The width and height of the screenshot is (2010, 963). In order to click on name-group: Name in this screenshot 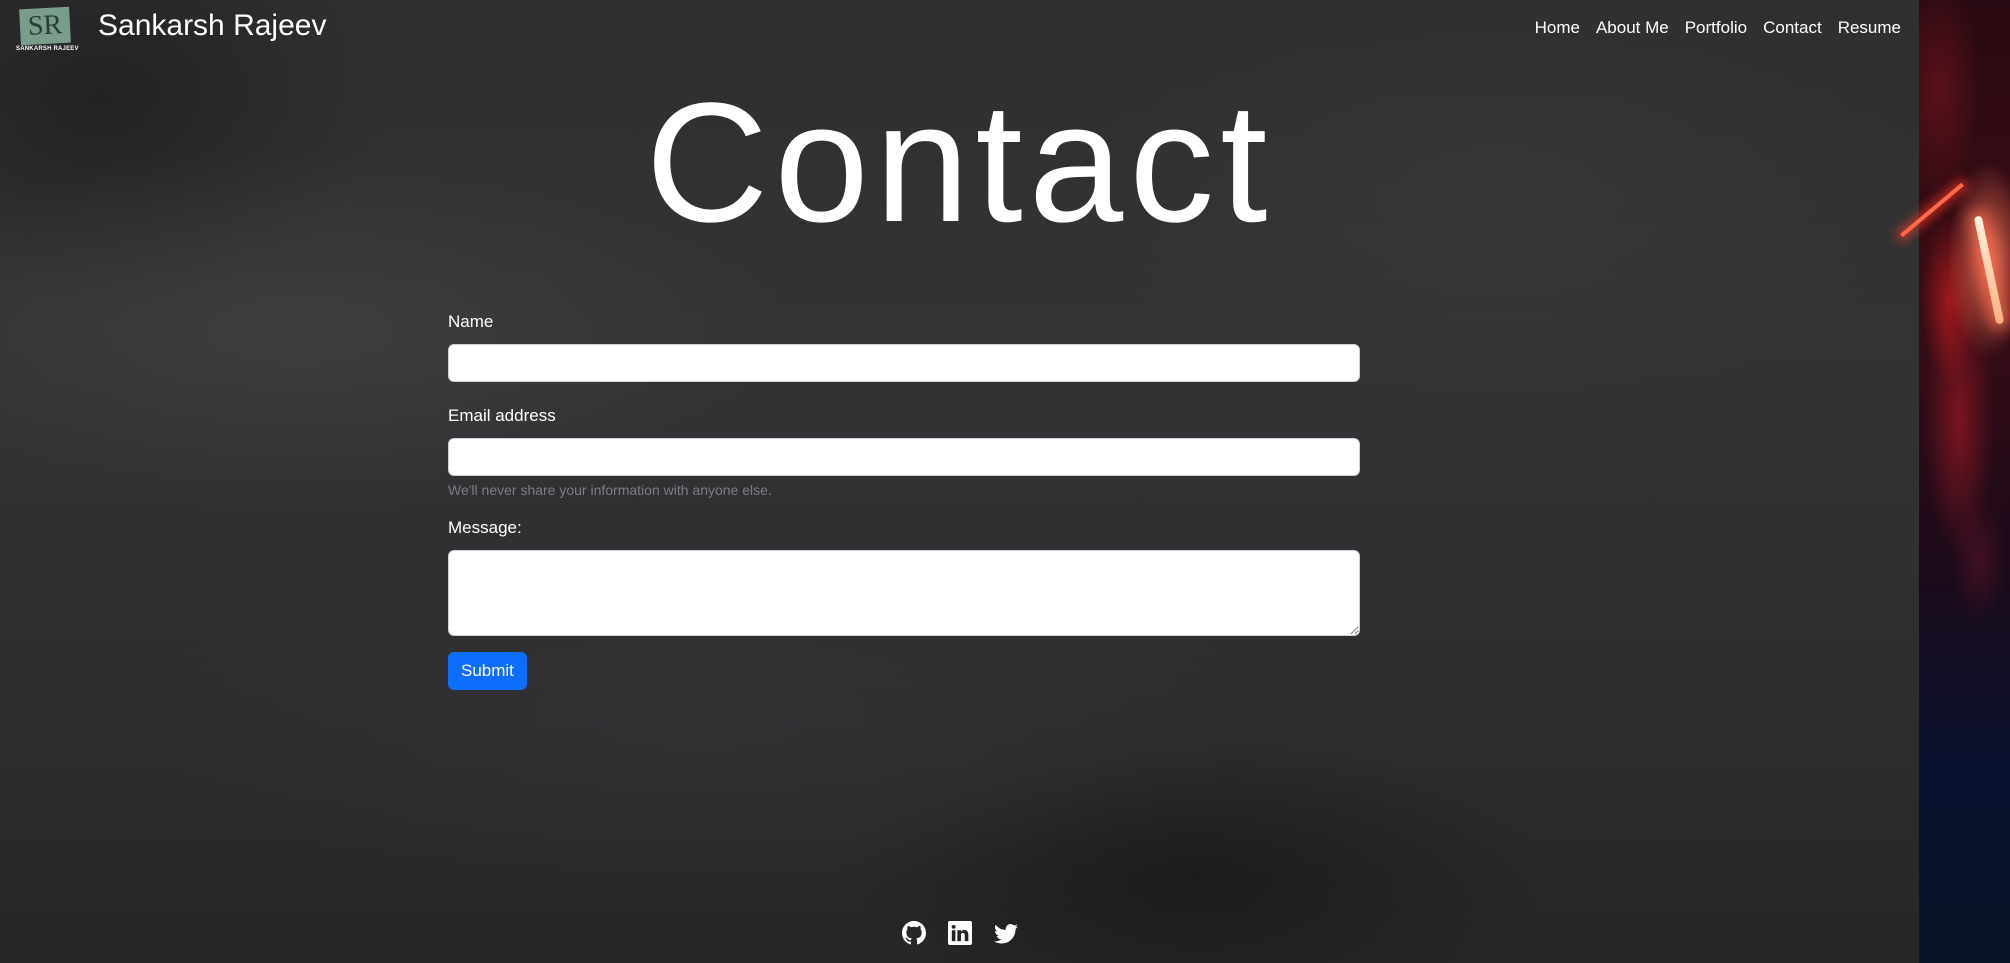, I will do `click(904, 347)`.